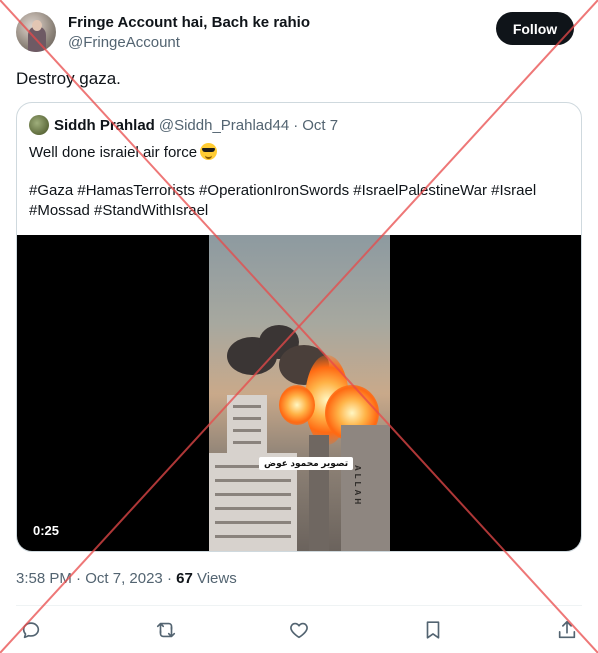 The image size is (598, 653). Describe the element at coordinates (68, 78) in the screenshot. I see `tweet-text: Destroy gaza.` at that location.